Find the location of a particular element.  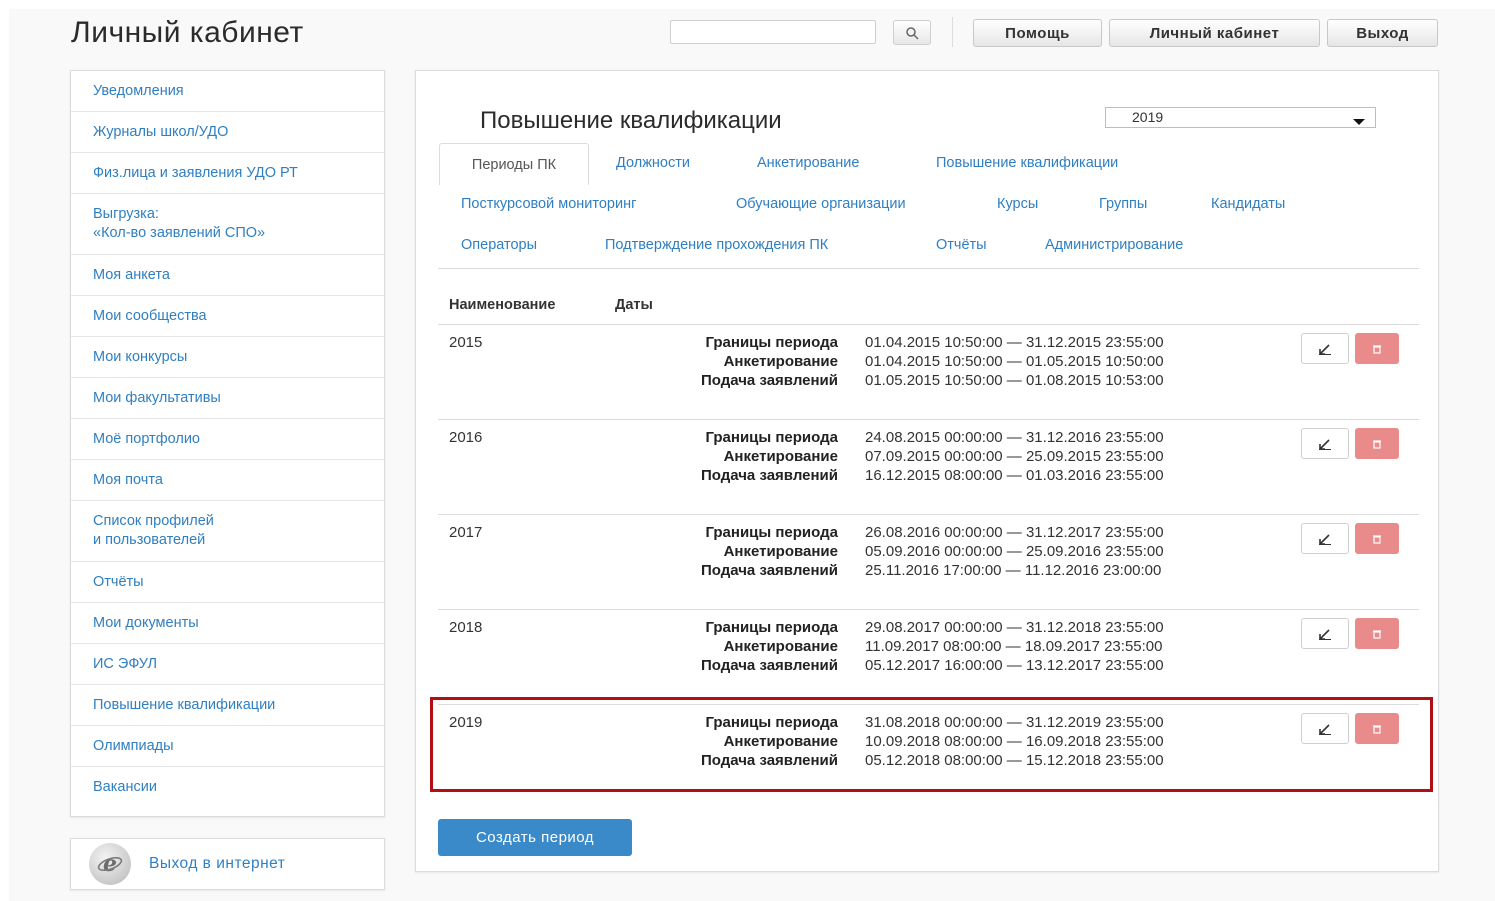

tab-qualification: Повышение квалификации is located at coordinates (1027, 163).